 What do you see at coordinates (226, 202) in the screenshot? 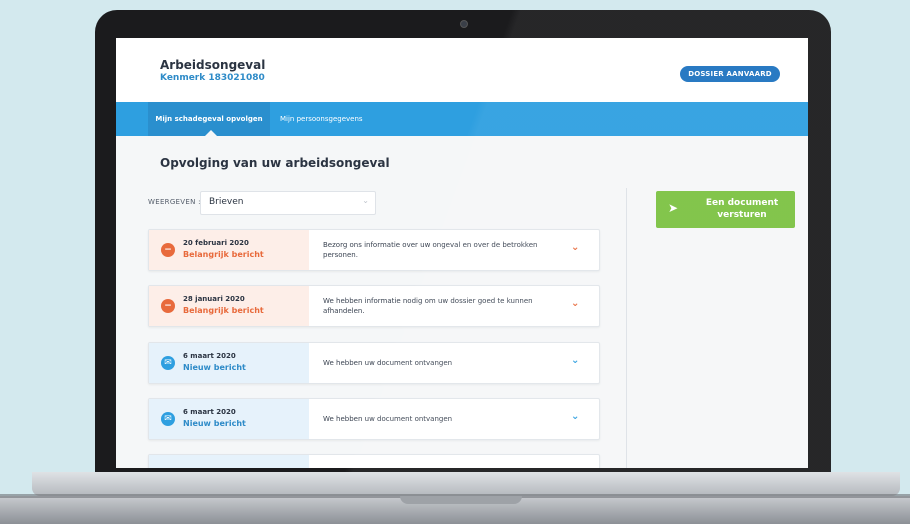
I see `filter-value: Brieven` at bounding box center [226, 202].